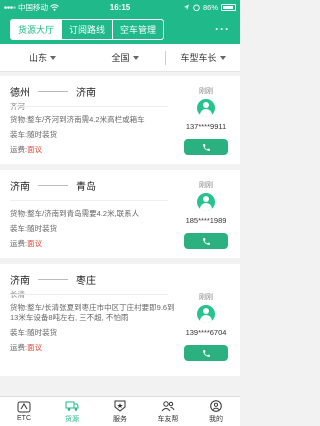 This screenshot has height=426, width=320. Describe the element at coordinates (72, 419) in the screenshot. I see `nav-label: 货源` at that location.